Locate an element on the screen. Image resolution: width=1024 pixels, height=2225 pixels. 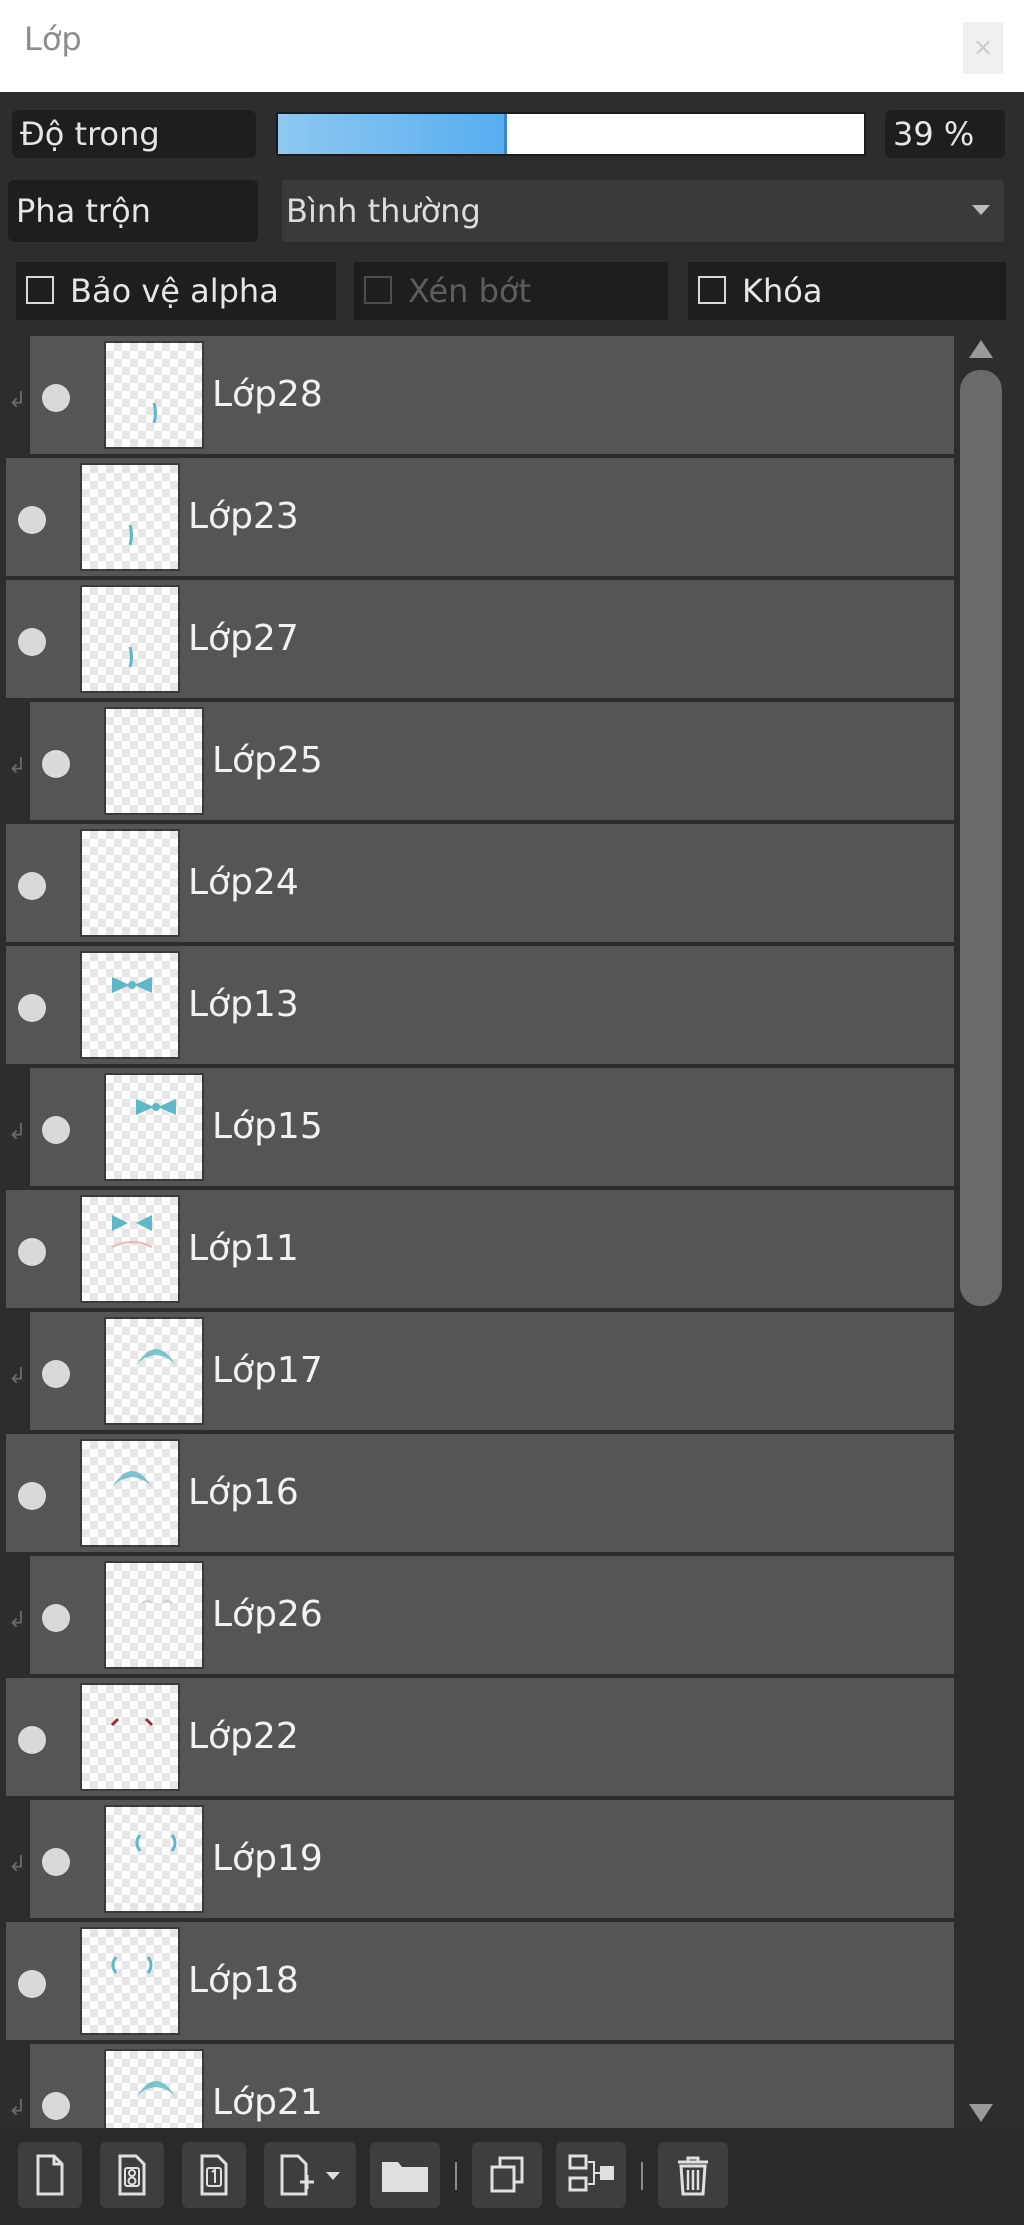
scrollbar-thumb is located at coordinates (981, 838).